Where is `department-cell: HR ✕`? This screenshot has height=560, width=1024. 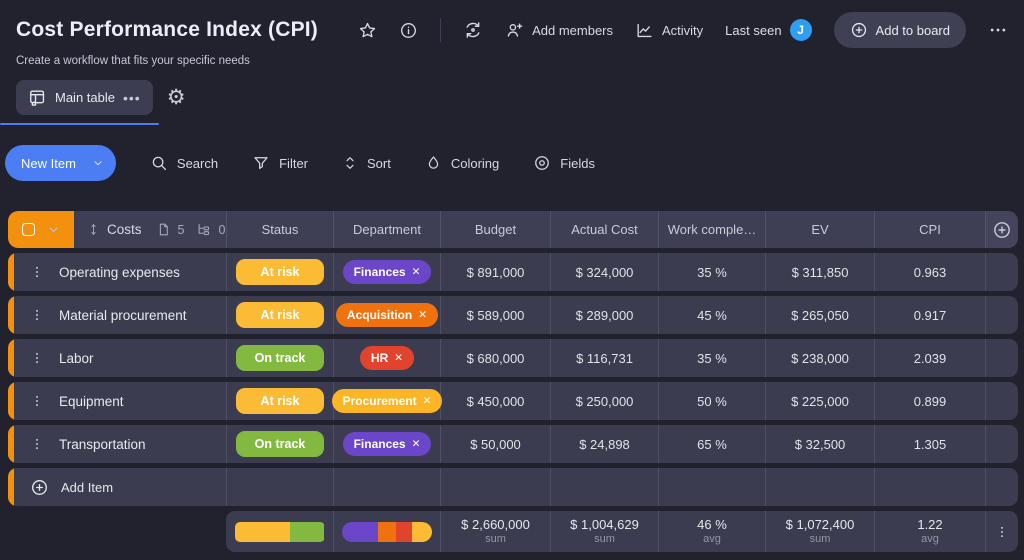
department-cell: HR ✕ is located at coordinates (386, 358).